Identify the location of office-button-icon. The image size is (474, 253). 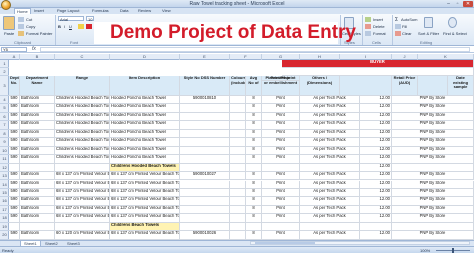
(6, 5).